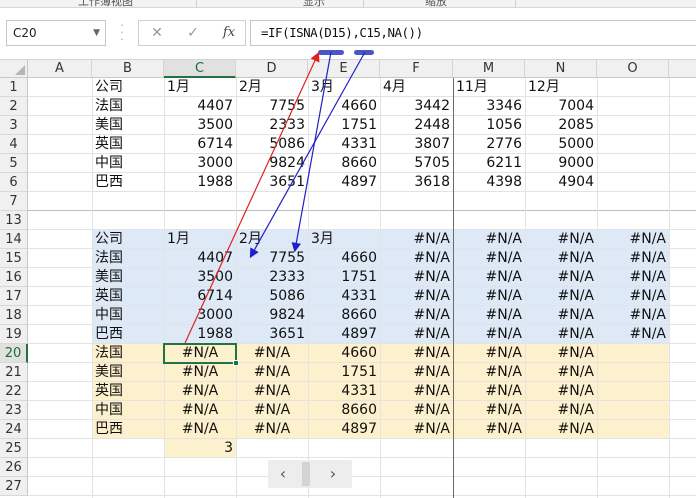  What do you see at coordinates (272, 239) in the screenshot?
I see `table-cell: 2月` at bounding box center [272, 239].